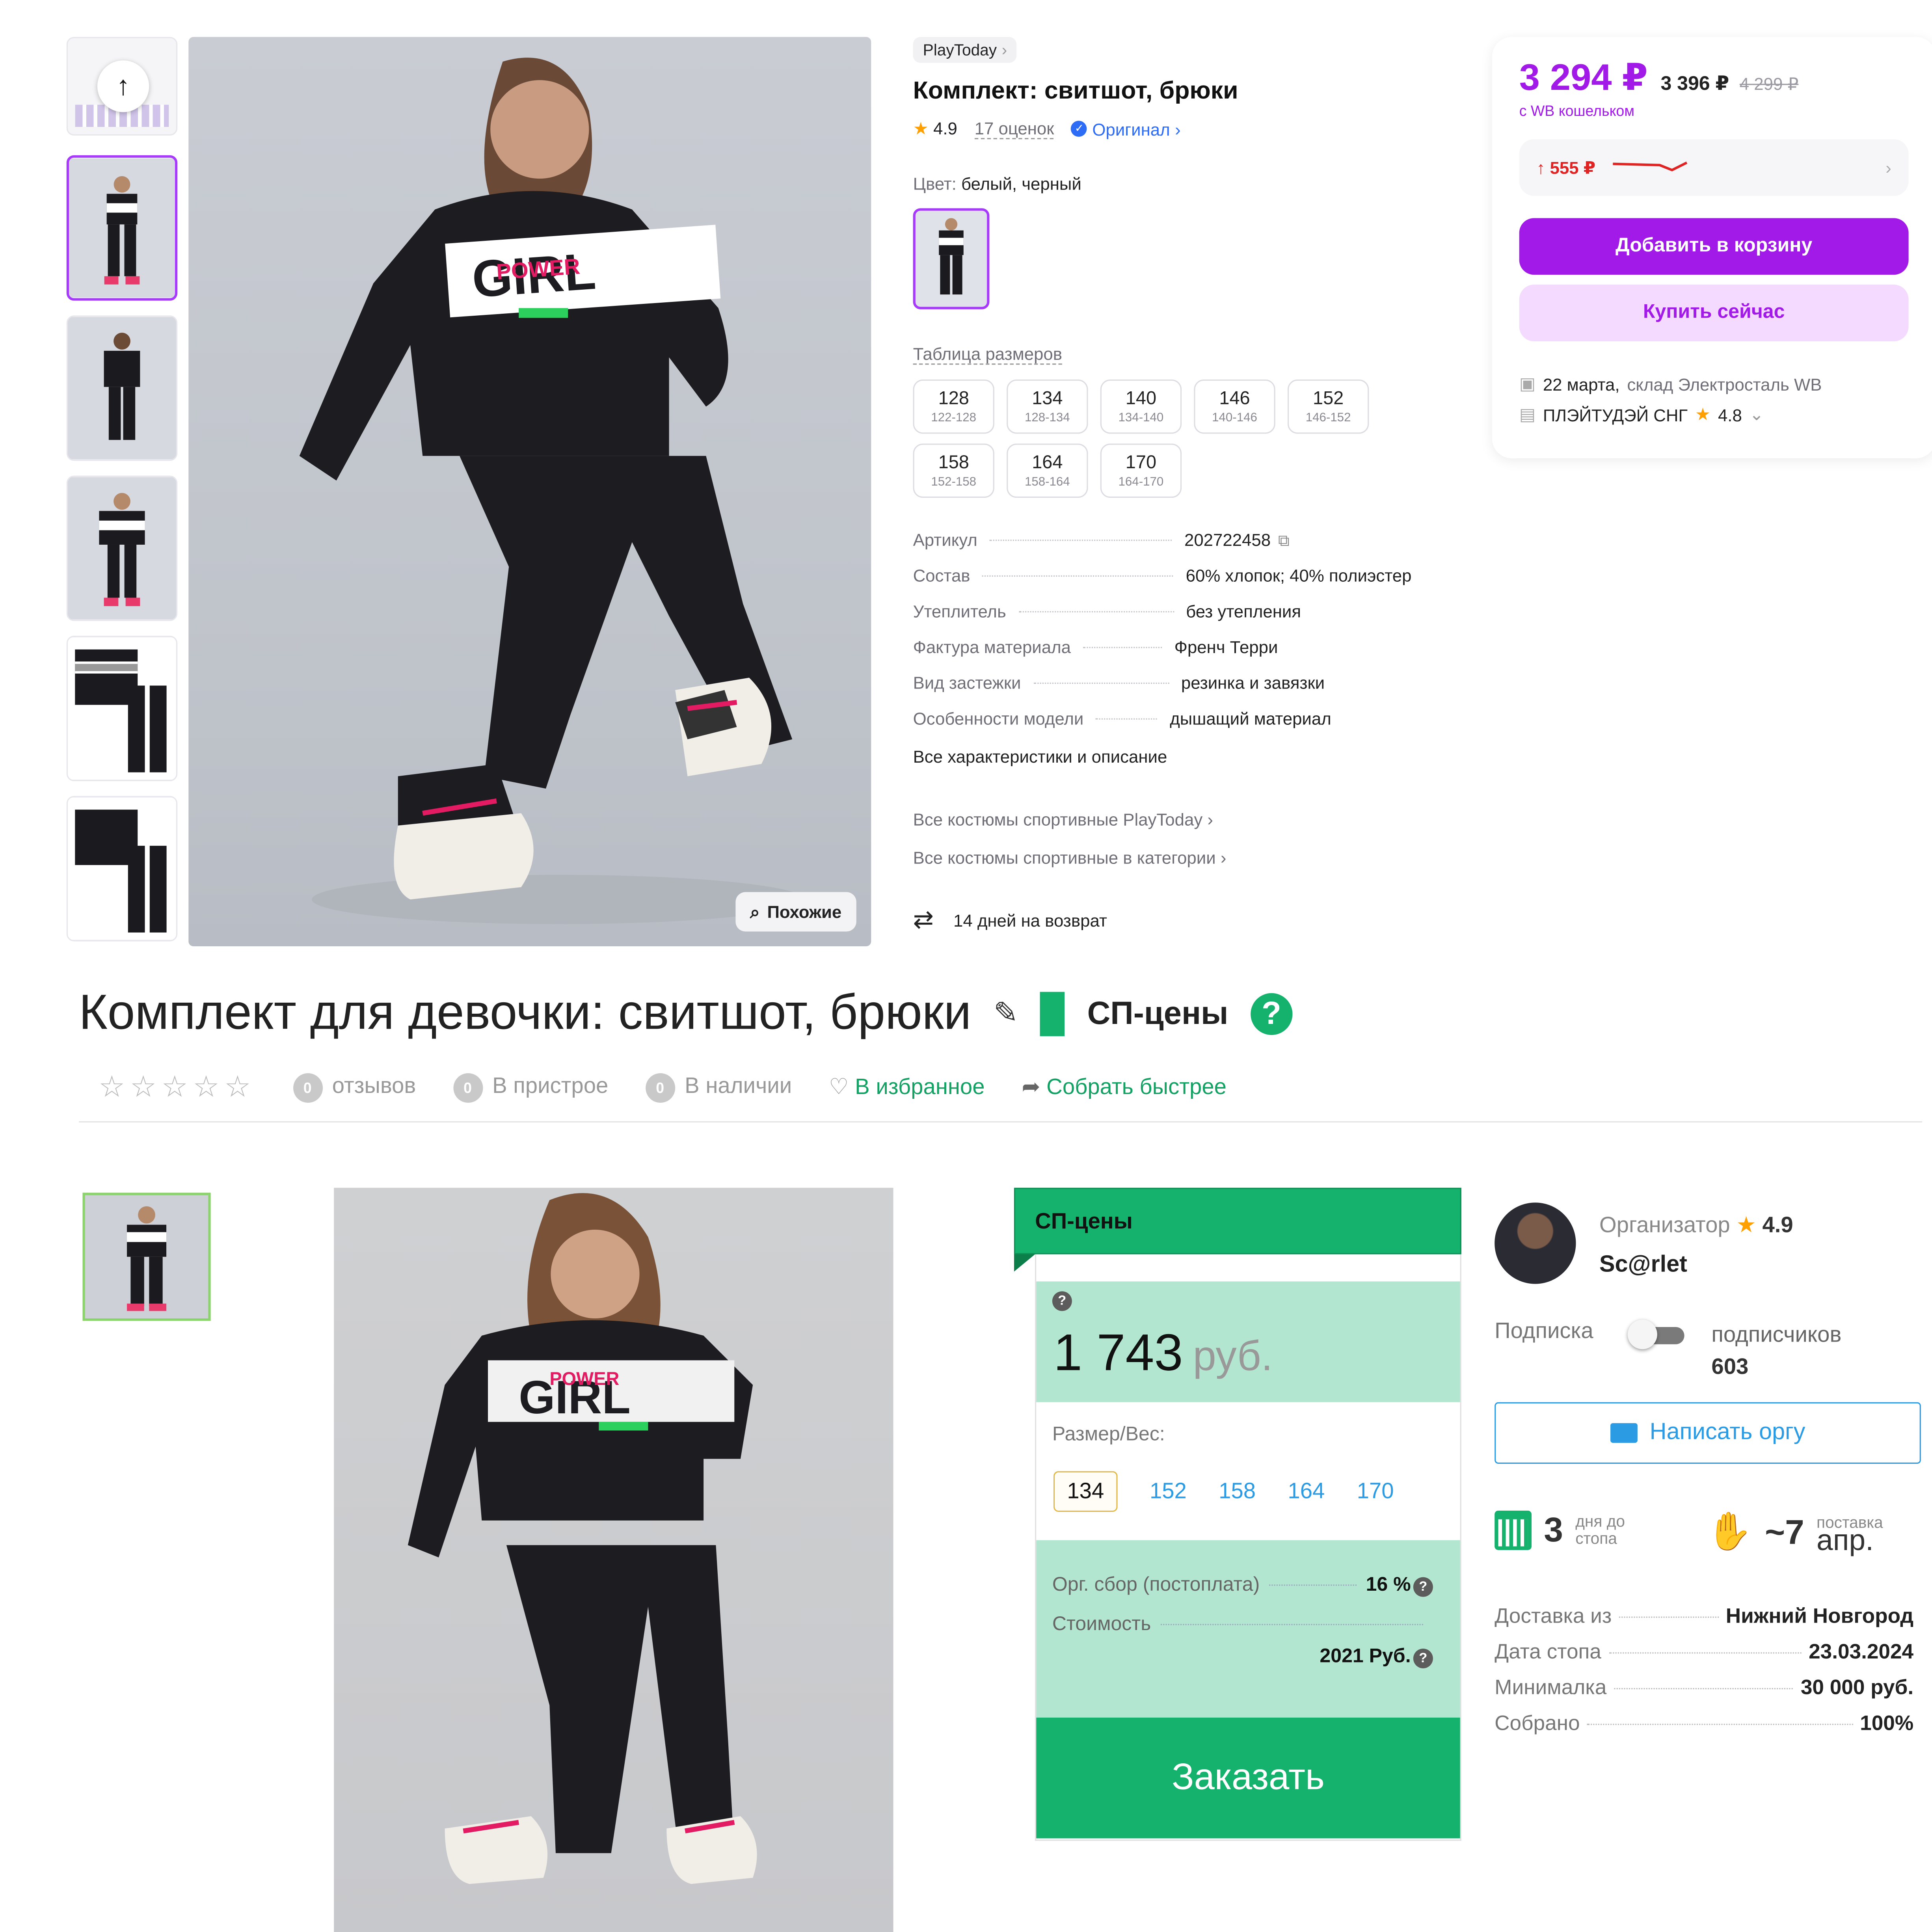 Image resolution: width=1932 pixels, height=1932 pixels. Describe the element at coordinates (1615, 414) in the screenshot. I see `seller-name: ПЛЭЙТУДЭЙ СНГ` at that location.